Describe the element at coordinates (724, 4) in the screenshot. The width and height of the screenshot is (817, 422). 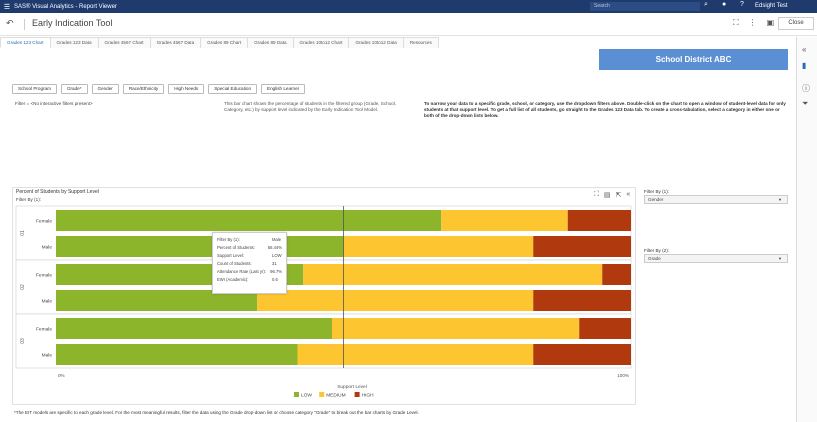
I see `notifications-icon: ●` at that location.